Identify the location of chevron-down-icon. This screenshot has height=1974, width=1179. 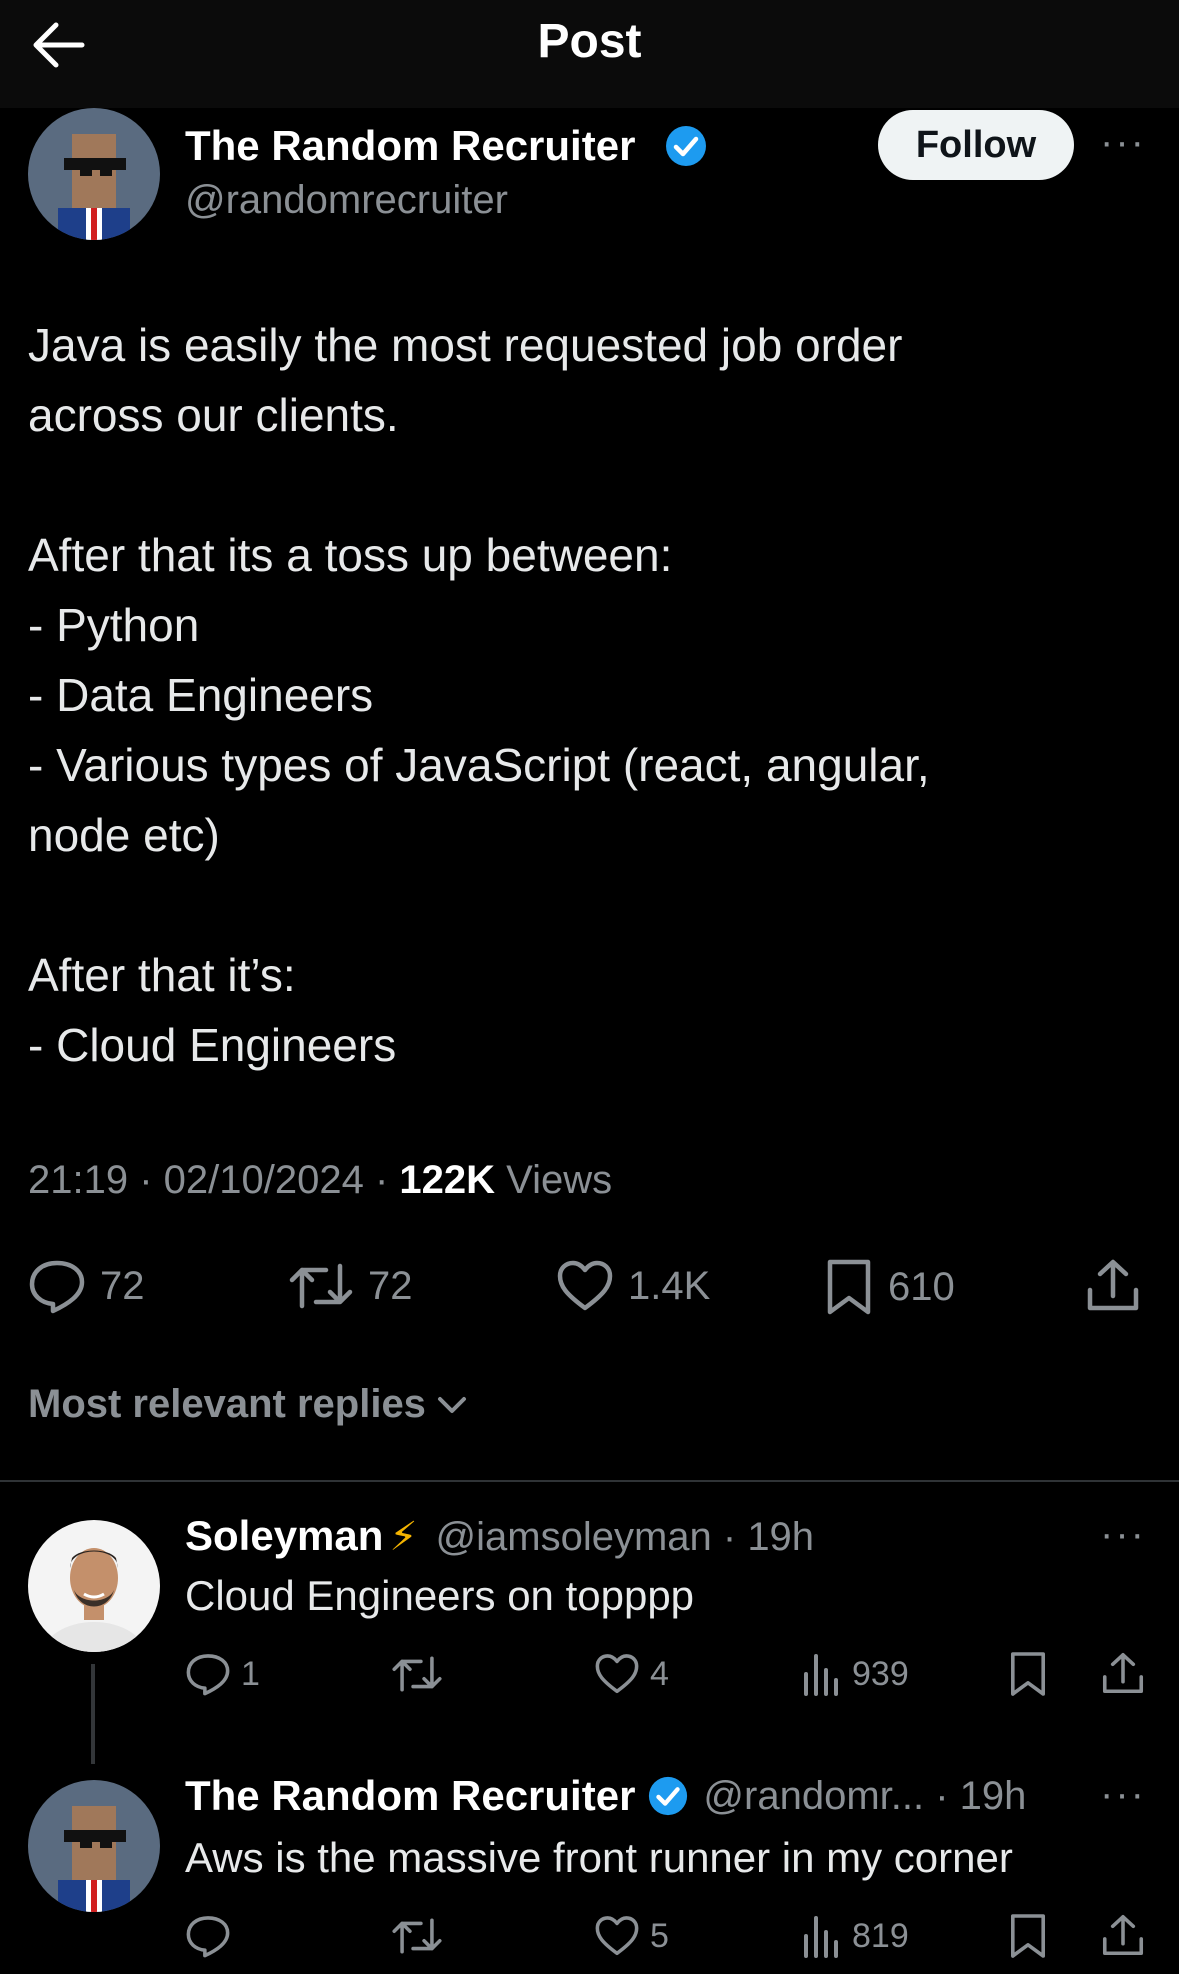
(451, 1404).